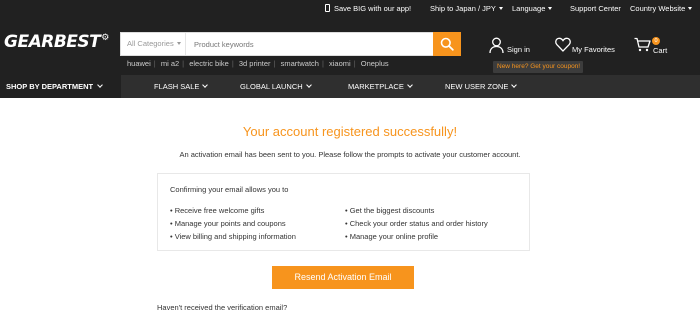 The width and height of the screenshot is (700, 317). I want to click on favorites-label: My Favorites, so click(593, 49).